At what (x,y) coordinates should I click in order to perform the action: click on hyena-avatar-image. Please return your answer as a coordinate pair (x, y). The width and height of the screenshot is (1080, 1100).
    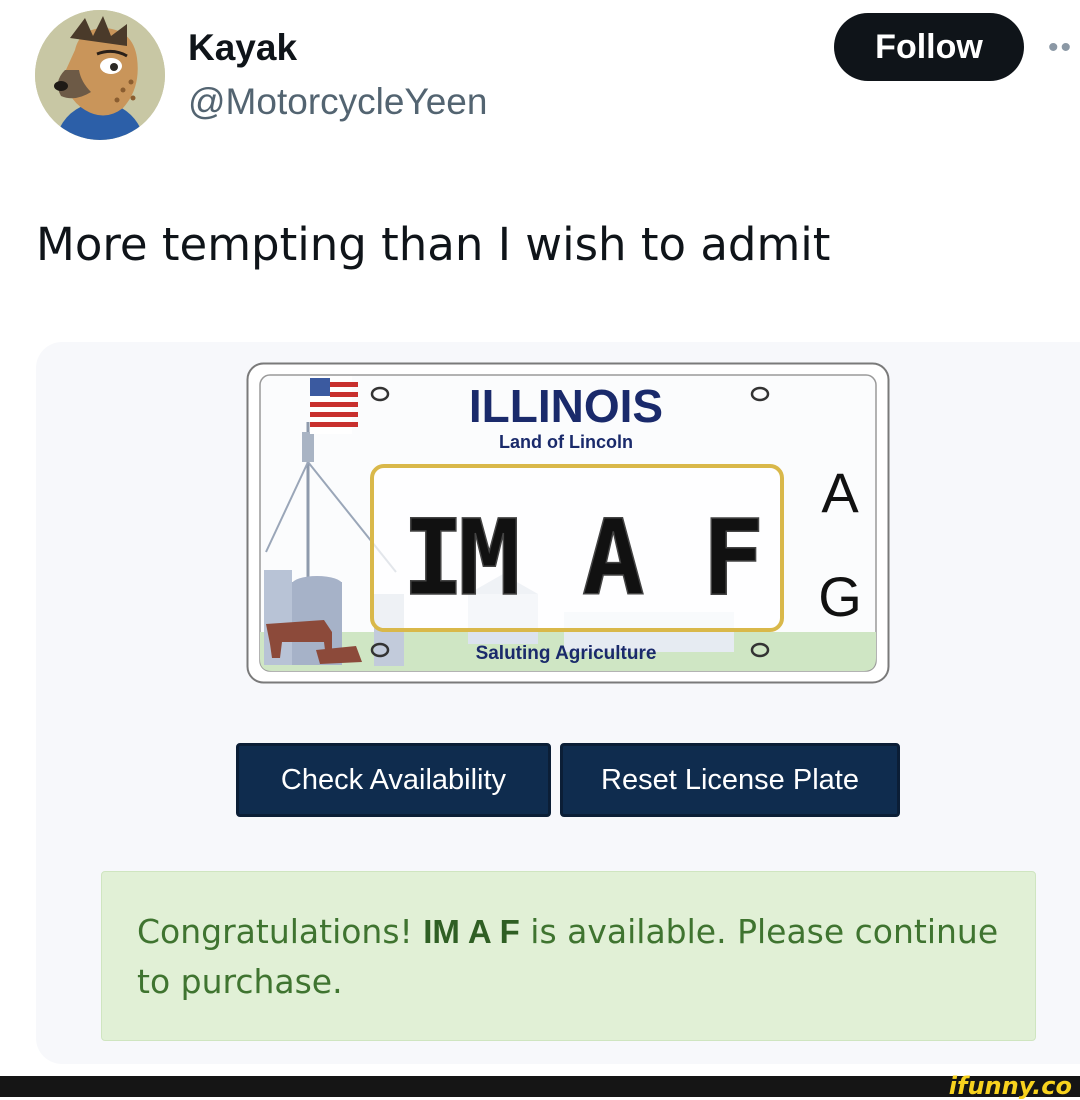
    Looking at the image, I should click on (100, 75).